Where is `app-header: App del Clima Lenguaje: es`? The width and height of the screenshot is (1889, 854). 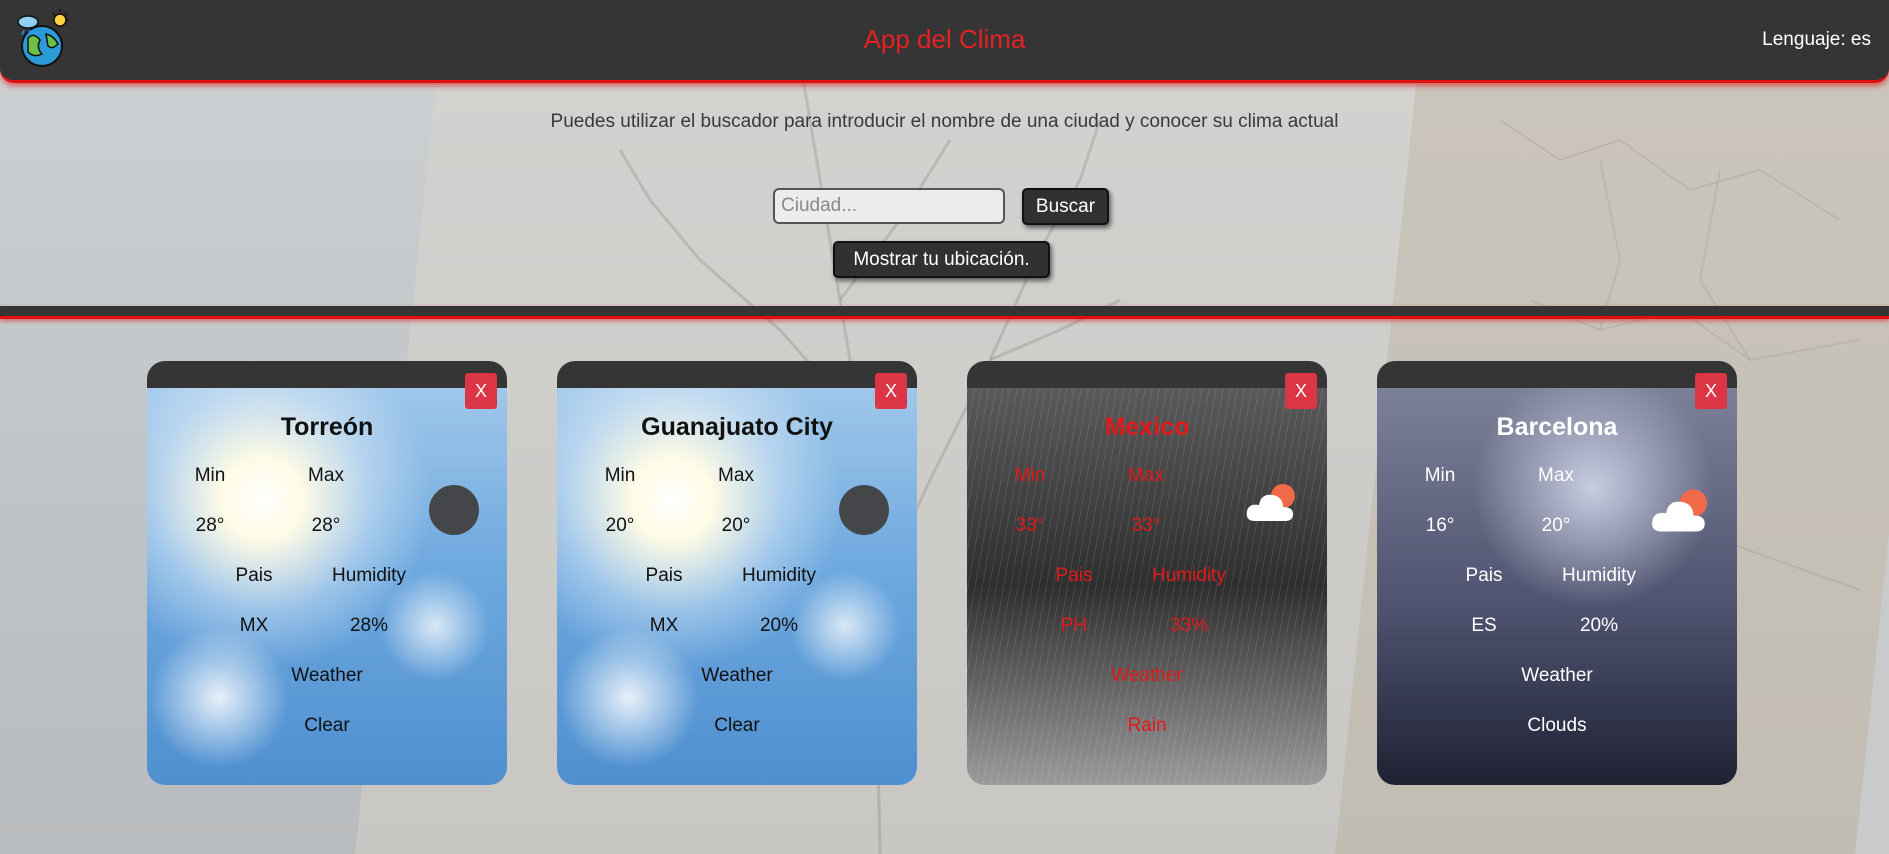 app-header: App del Clima Lenguaje: es is located at coordinates (944, 41).